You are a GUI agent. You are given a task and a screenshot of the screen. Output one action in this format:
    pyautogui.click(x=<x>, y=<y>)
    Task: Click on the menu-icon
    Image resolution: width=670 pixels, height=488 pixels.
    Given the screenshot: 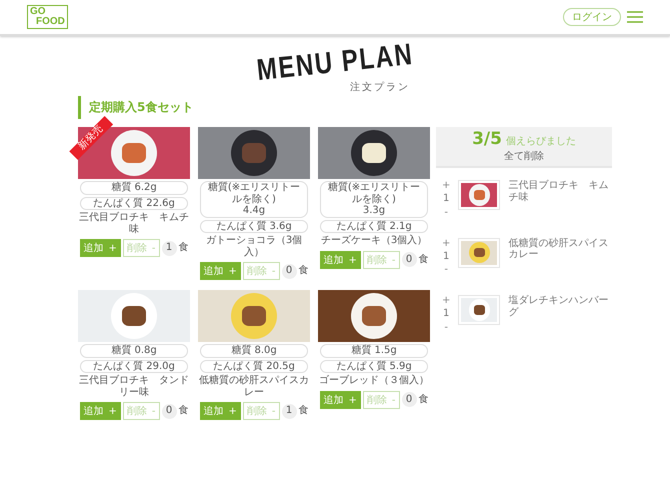 What is the action you would take?
    pyautogui.click(x=635, y=17)
    